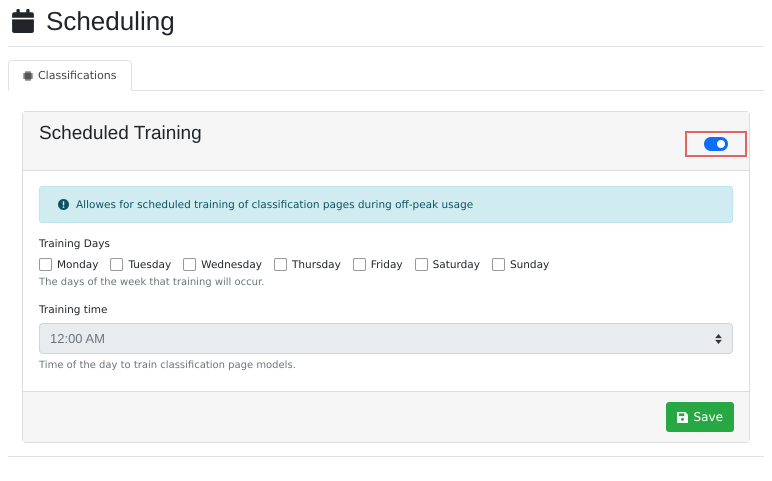 This screenshot has height=481, width=772. What do you see at coordinates (386, 264) in the screenshot?
I see `checkbox-label: Friday` at bounding box center [386, 264].